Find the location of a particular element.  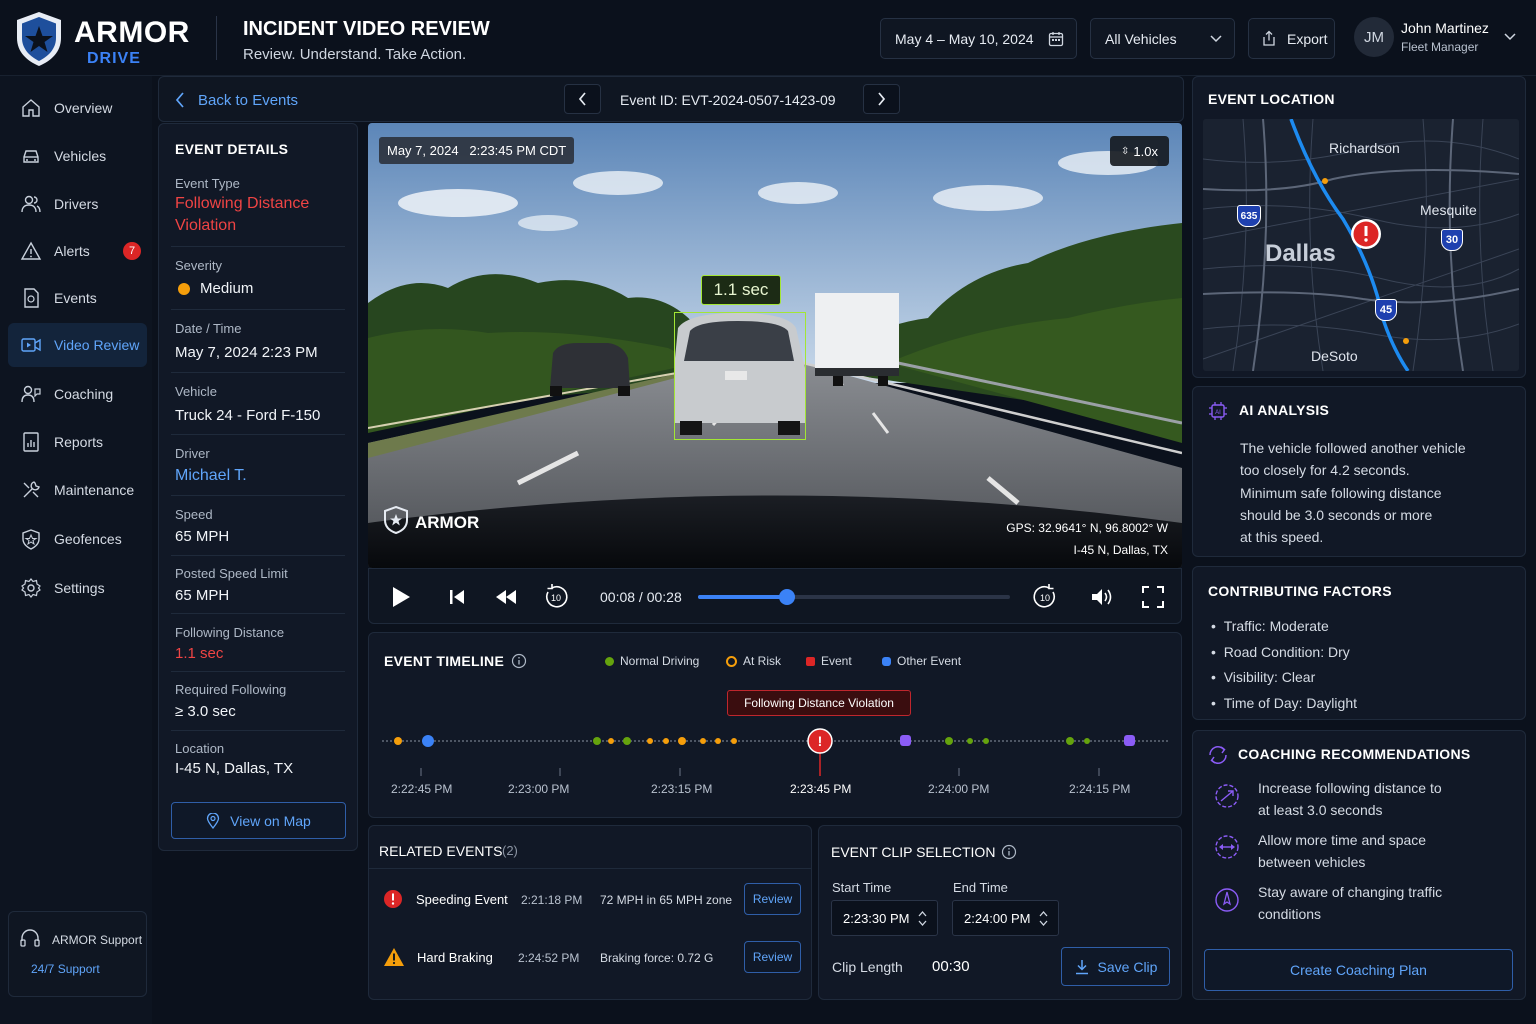

legend-other-dot is located at coordinates (886, 662).